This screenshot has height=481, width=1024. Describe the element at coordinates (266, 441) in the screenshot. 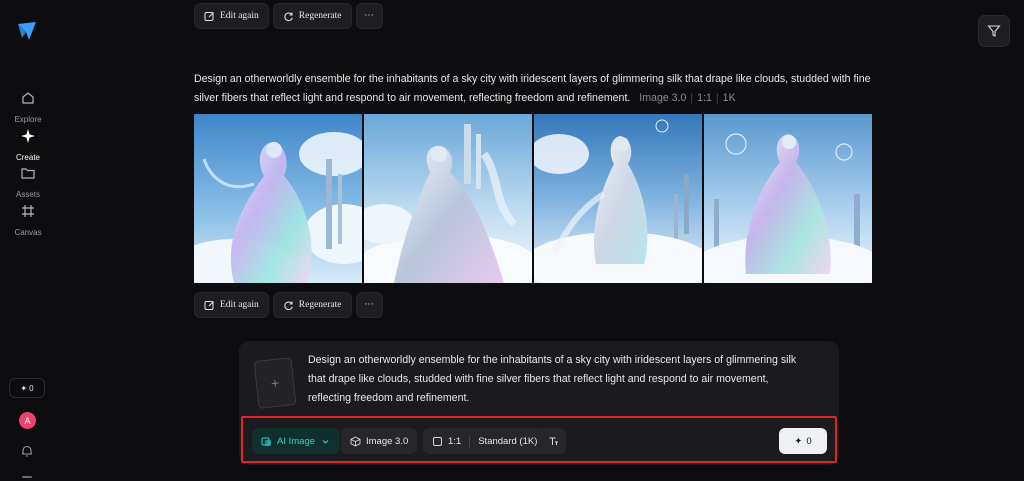

I see `ai-image-icon` at that location.